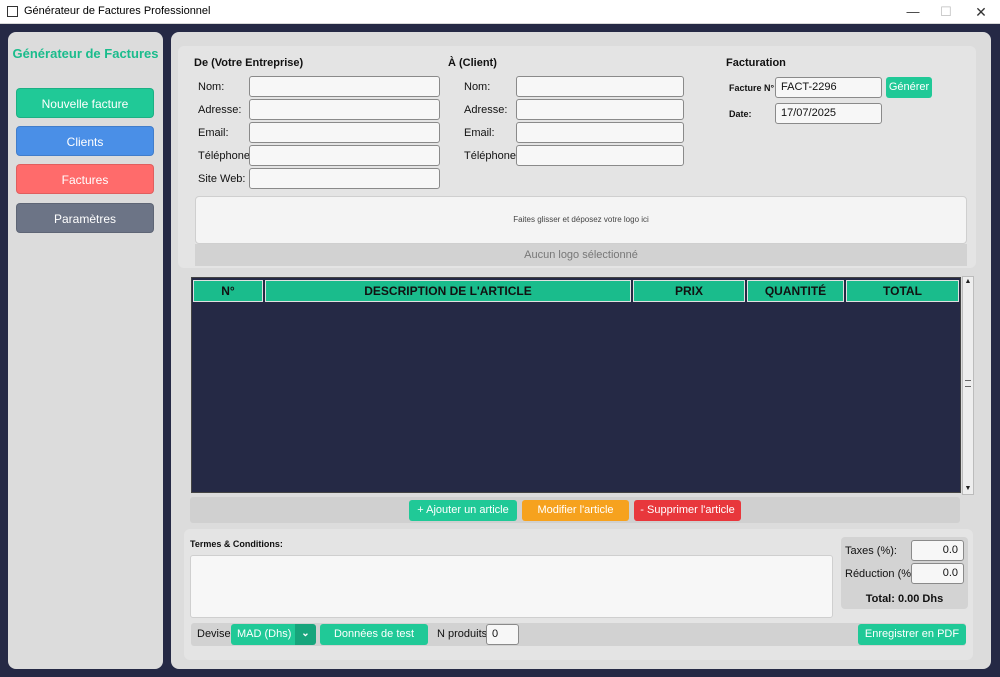  Describe the element at coordinates (689, 291) in the screenshot. I see `column-header-price: PRIX` at that location.